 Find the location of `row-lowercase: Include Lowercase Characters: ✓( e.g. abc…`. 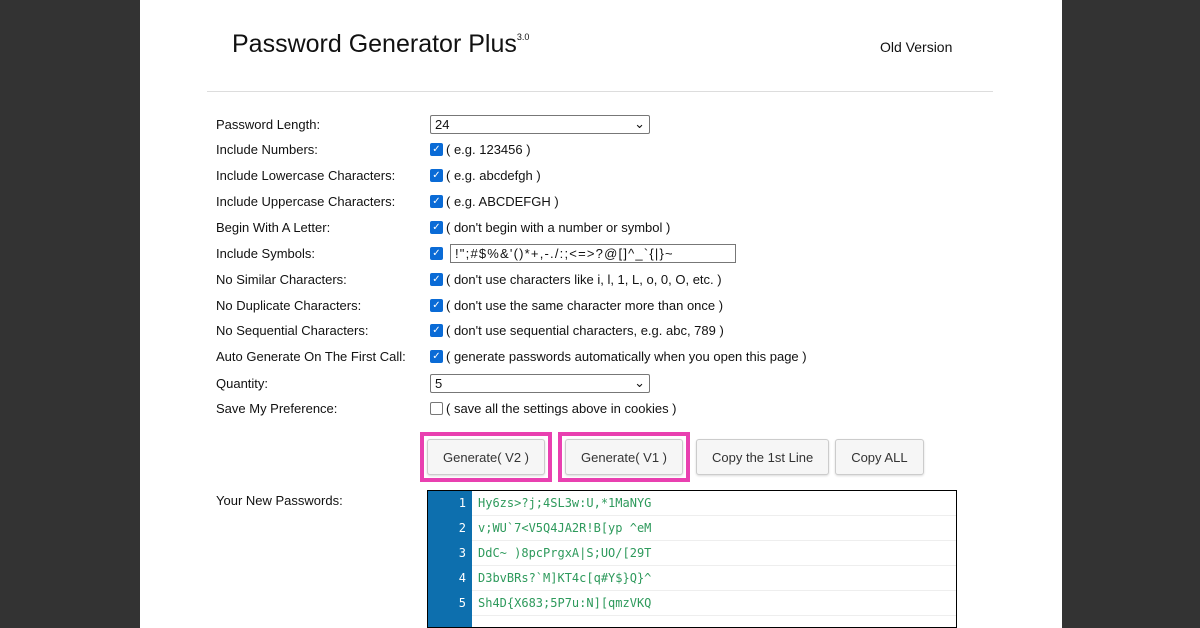

row-lowercase: Include Lowercase Characters: ✓( e.g. abc… is located at coordinates (566, 175).